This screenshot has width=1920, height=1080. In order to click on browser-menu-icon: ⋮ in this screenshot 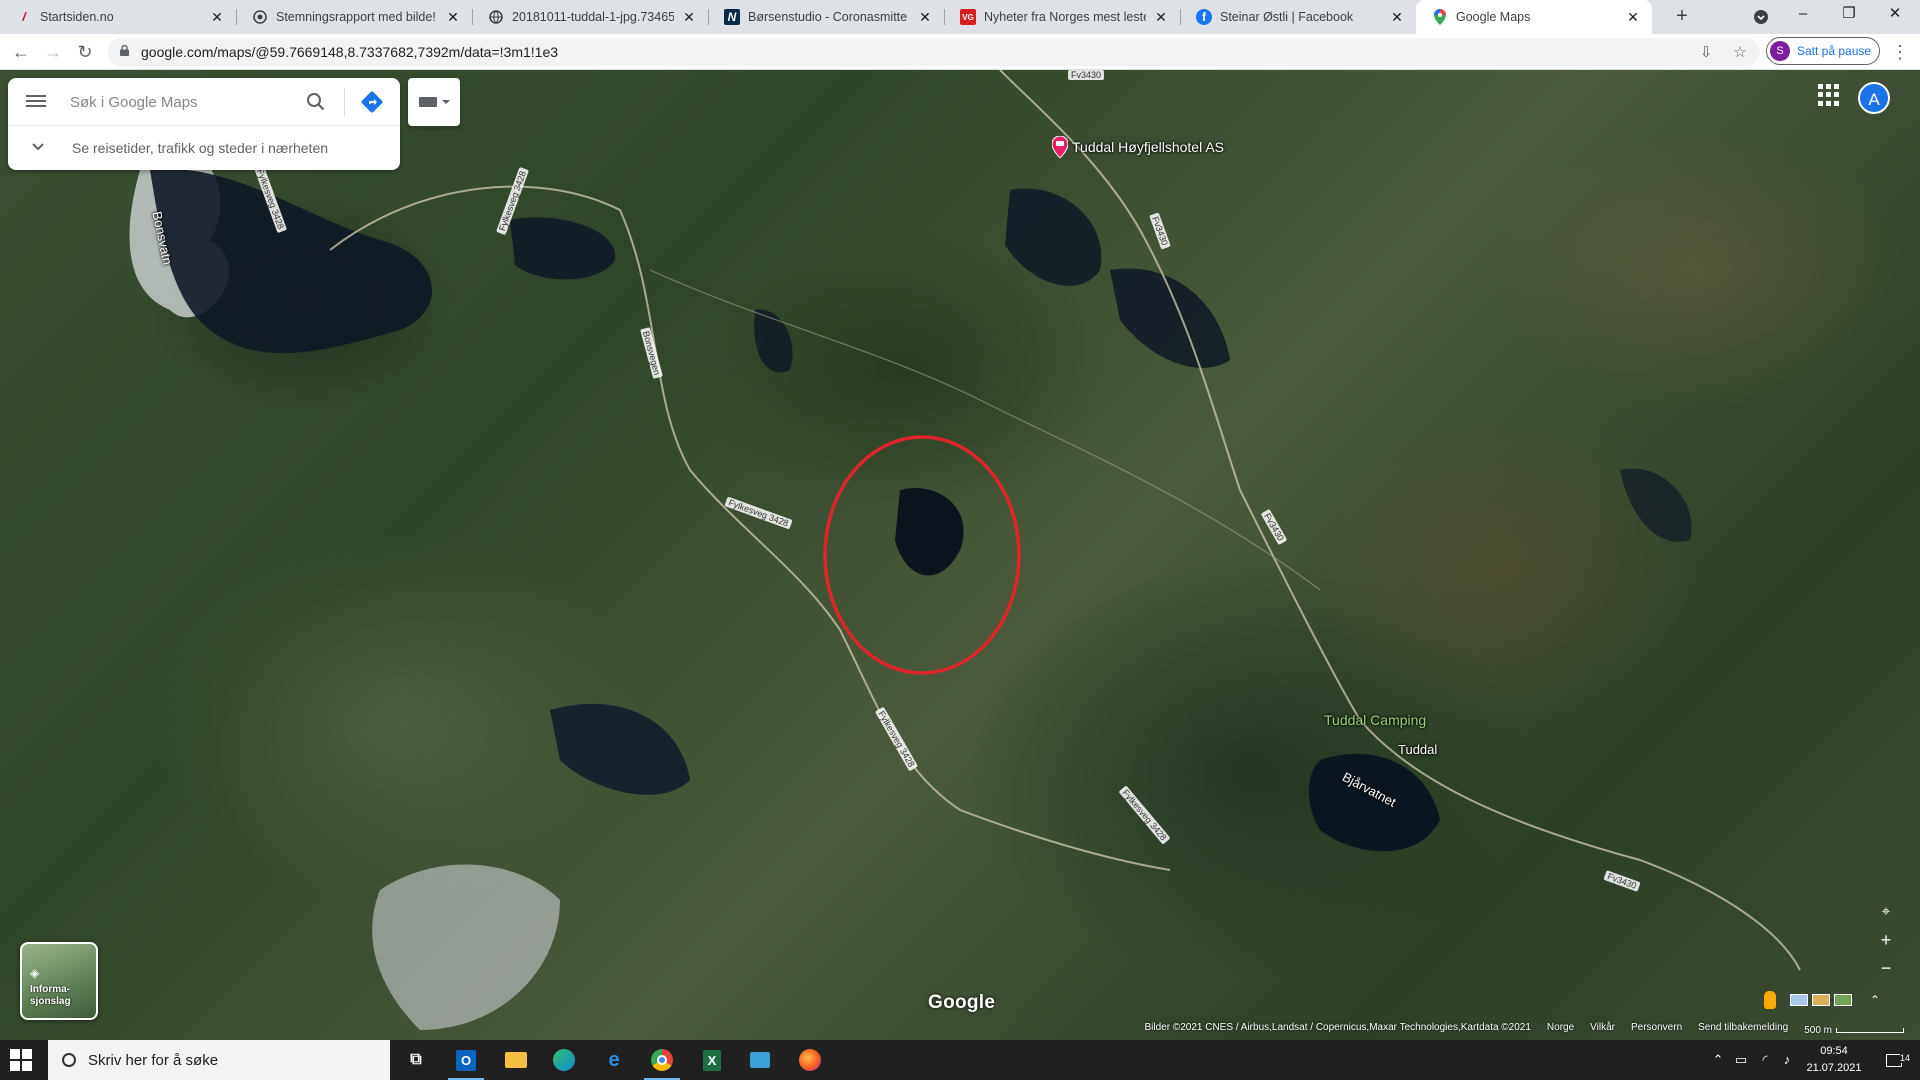, I will do `click(1900, 52)`.